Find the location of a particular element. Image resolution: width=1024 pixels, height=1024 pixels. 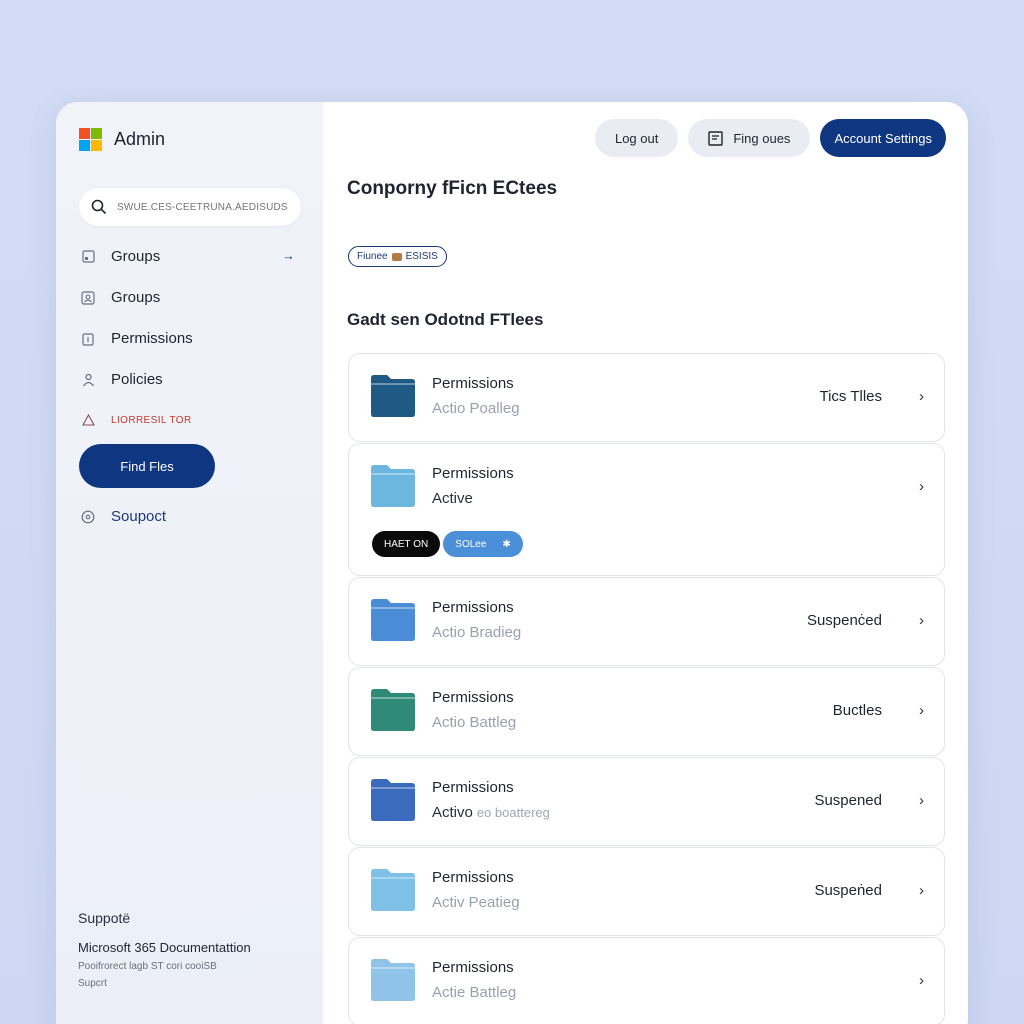

item-sub-extra: eo boattereg is located at coordinates (513, 812).